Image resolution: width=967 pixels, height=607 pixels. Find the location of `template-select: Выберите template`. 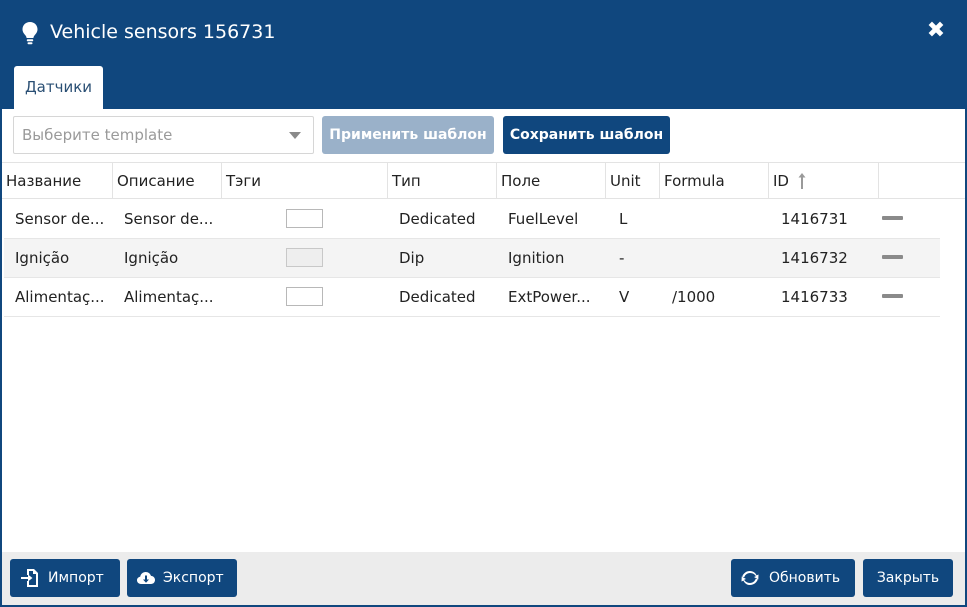

template-select: Выберите template is located at coordinates (163, 135).